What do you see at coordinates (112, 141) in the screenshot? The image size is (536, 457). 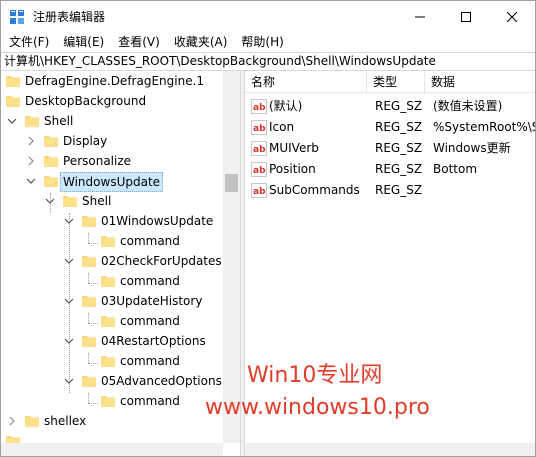 I see `tree-node: Display` at bounding box center [112, 141].